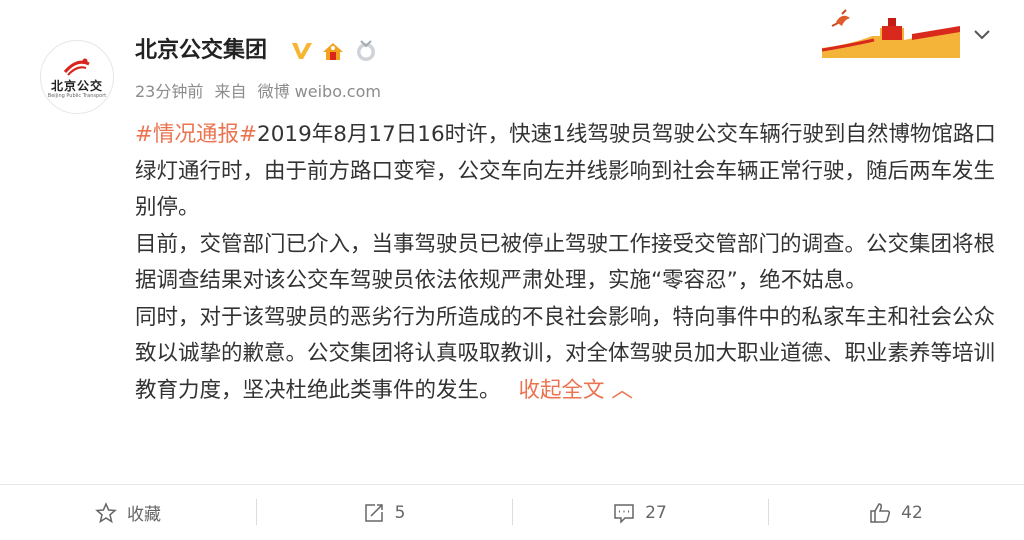  Describe the element at coordinates (230, 91) in the screenshot. I see `post-from: 来自` at that location.